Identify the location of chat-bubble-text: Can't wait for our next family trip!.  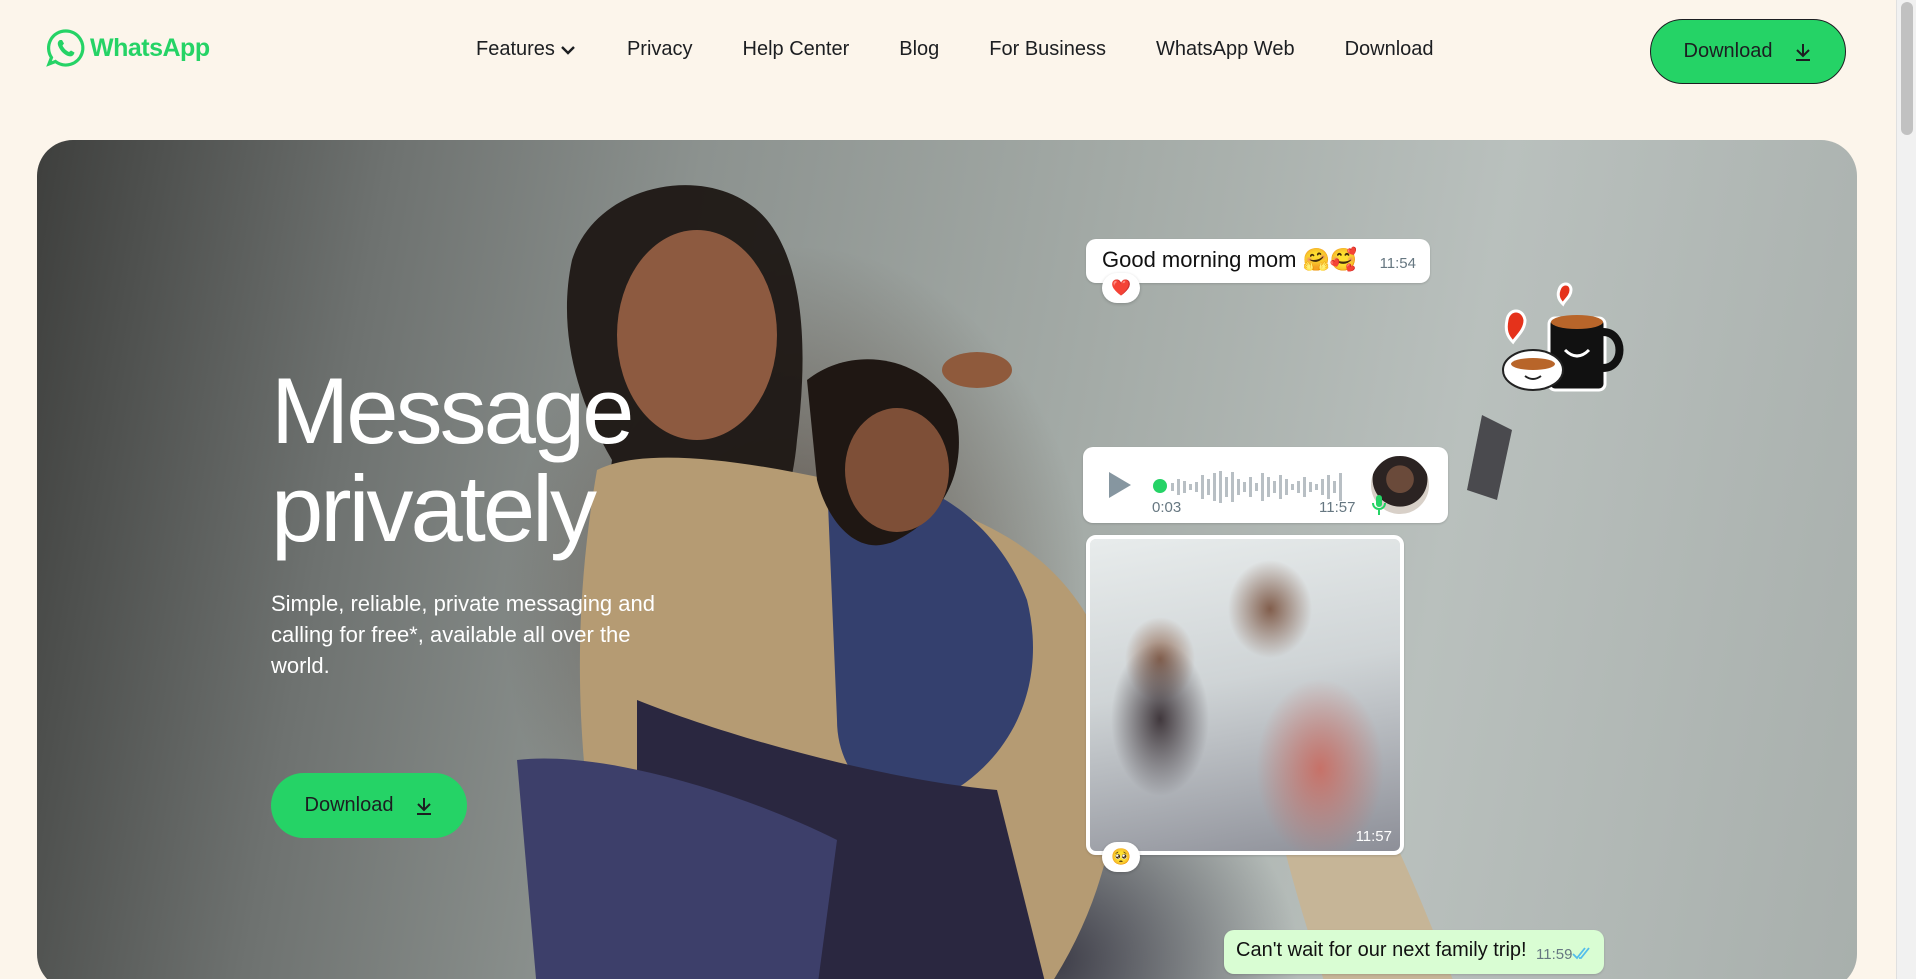
(1381, 950).